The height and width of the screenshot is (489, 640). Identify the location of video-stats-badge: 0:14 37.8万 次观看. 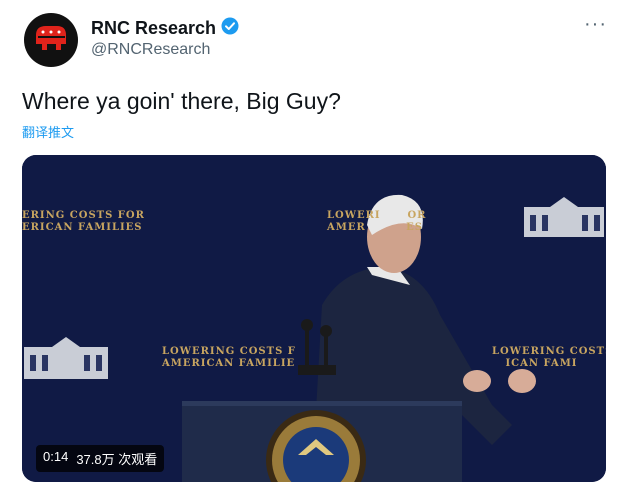
(100, 458).